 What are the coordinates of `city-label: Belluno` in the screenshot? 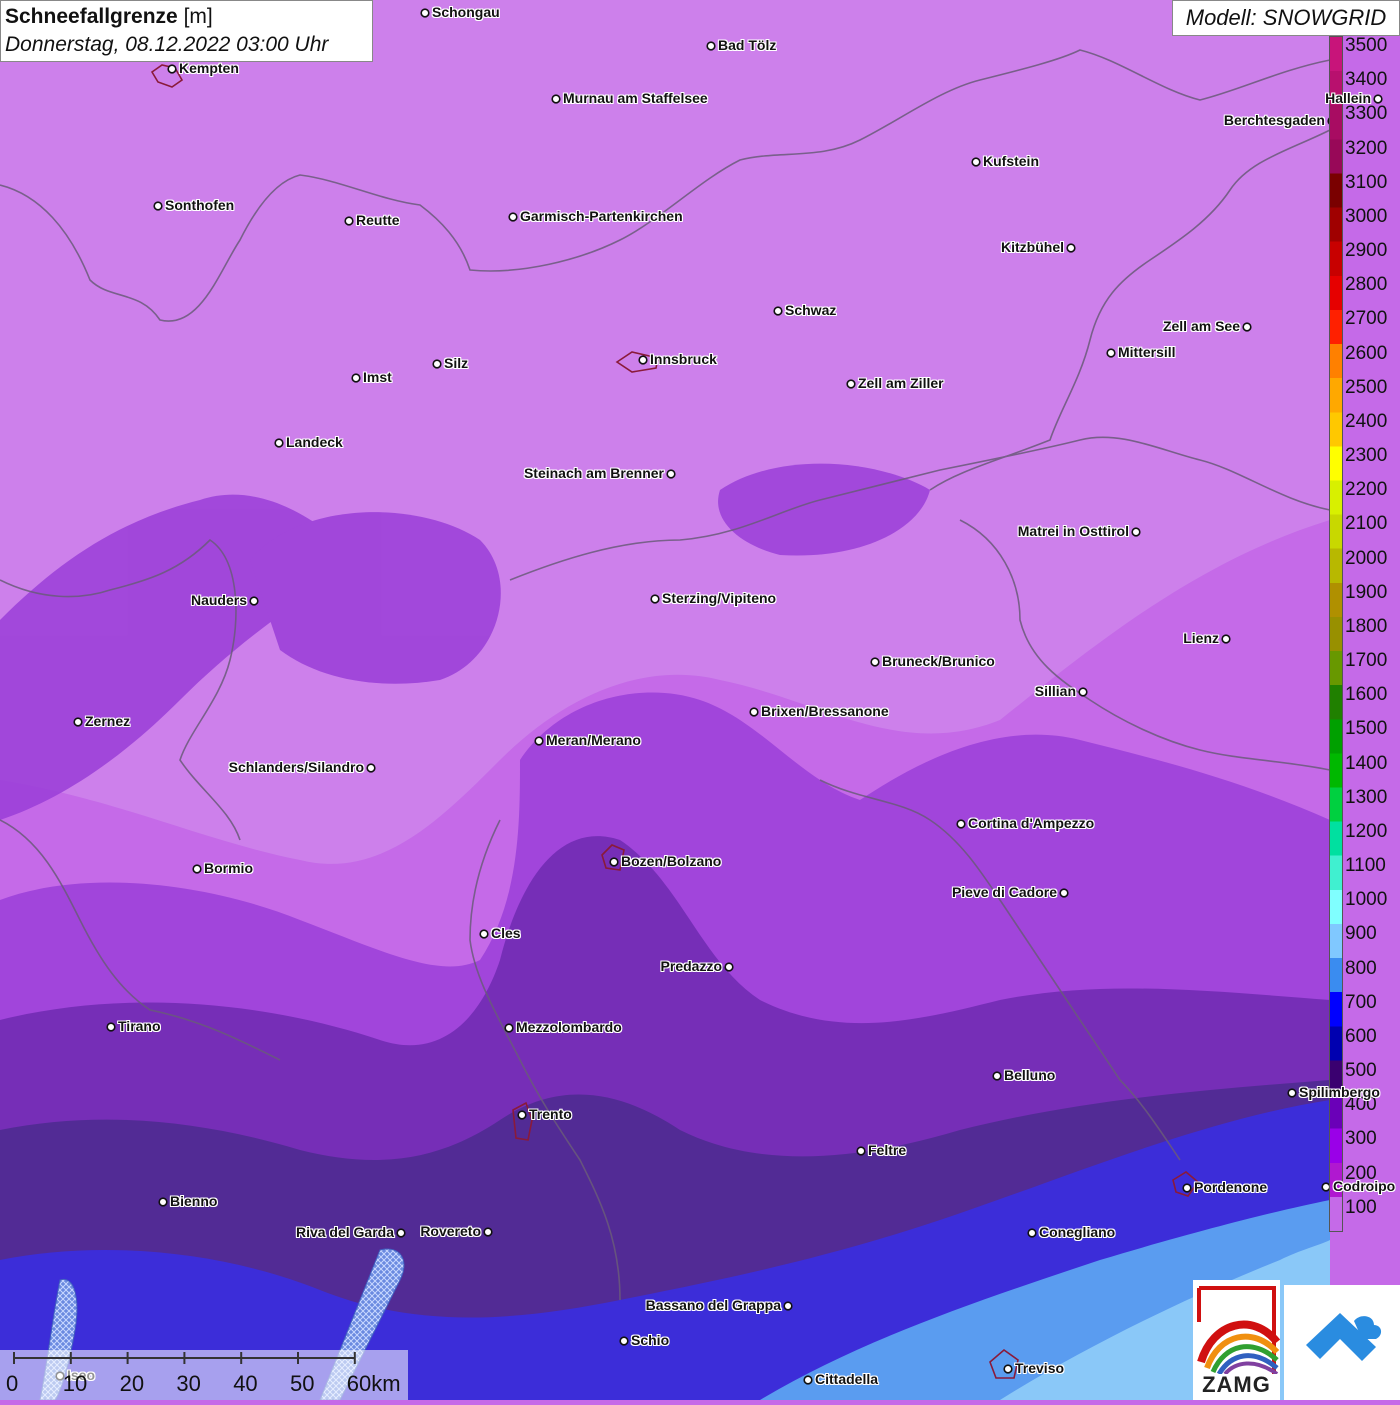 It's located at (1029, 1075).